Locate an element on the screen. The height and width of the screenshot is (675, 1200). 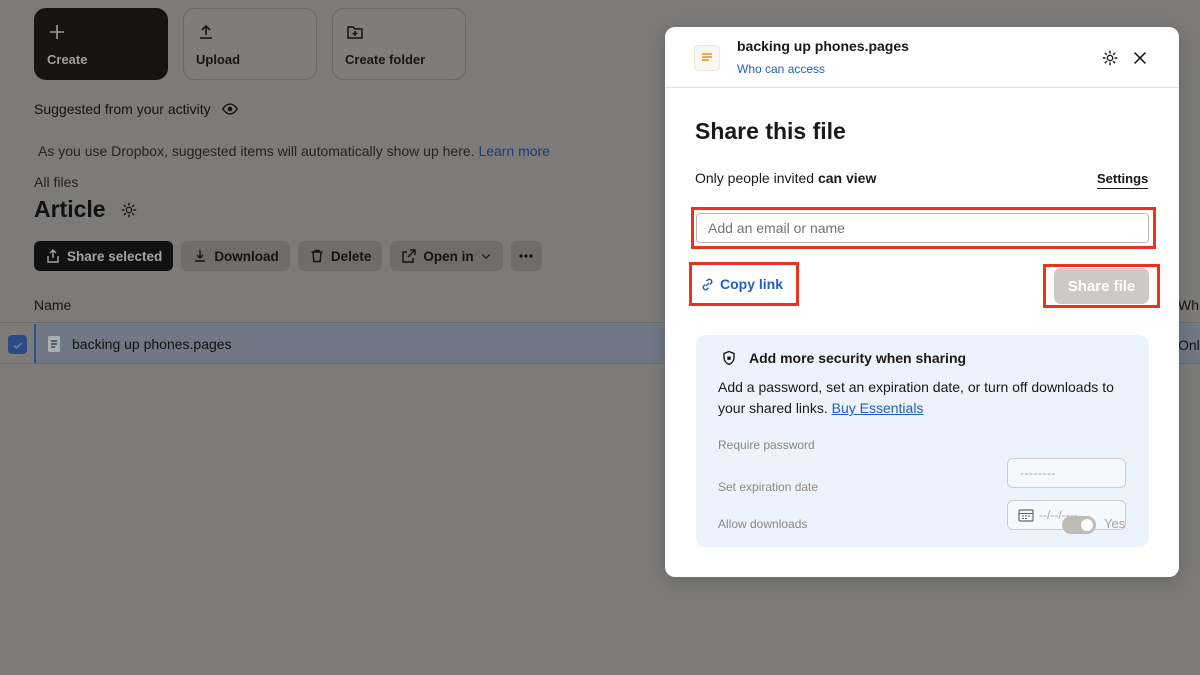
open-in-button: Open in is located at coordinates (446, 256).